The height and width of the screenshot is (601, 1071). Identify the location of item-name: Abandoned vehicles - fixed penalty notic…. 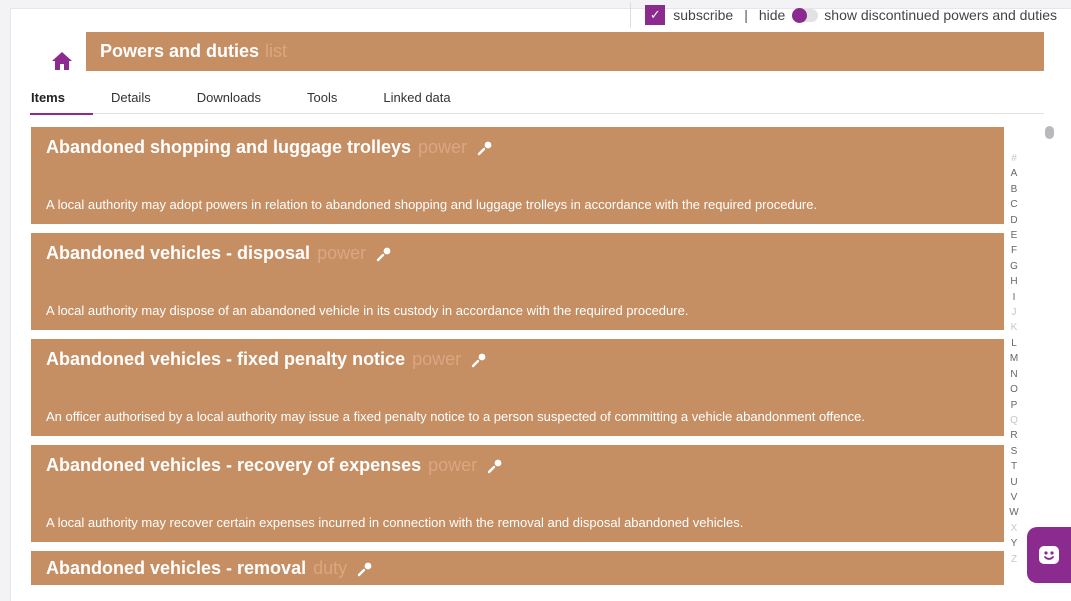
(225, 359).